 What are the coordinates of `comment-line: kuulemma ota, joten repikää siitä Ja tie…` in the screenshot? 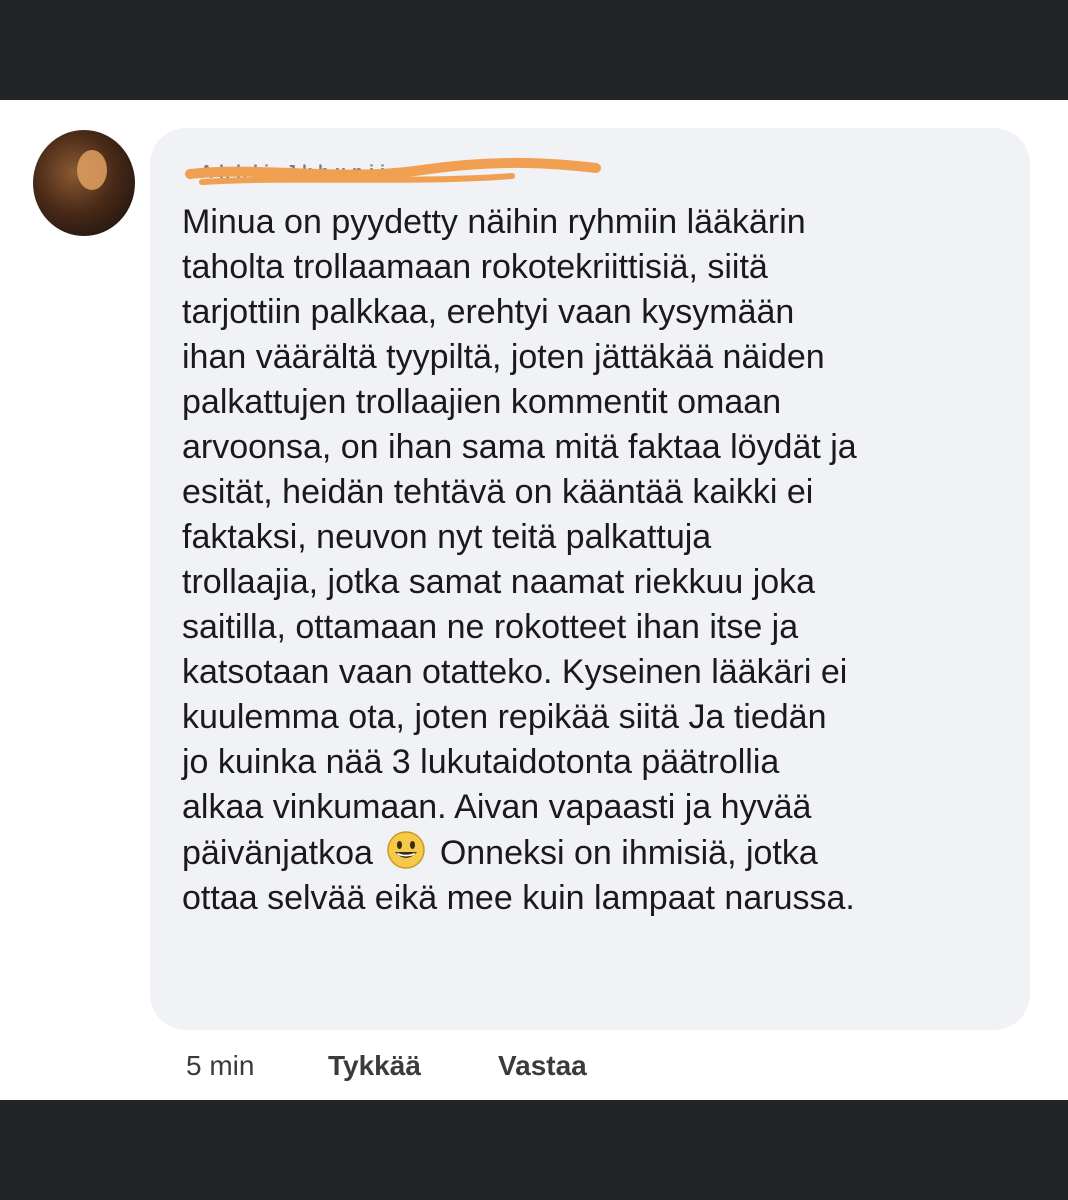 It's located at (504, 717).